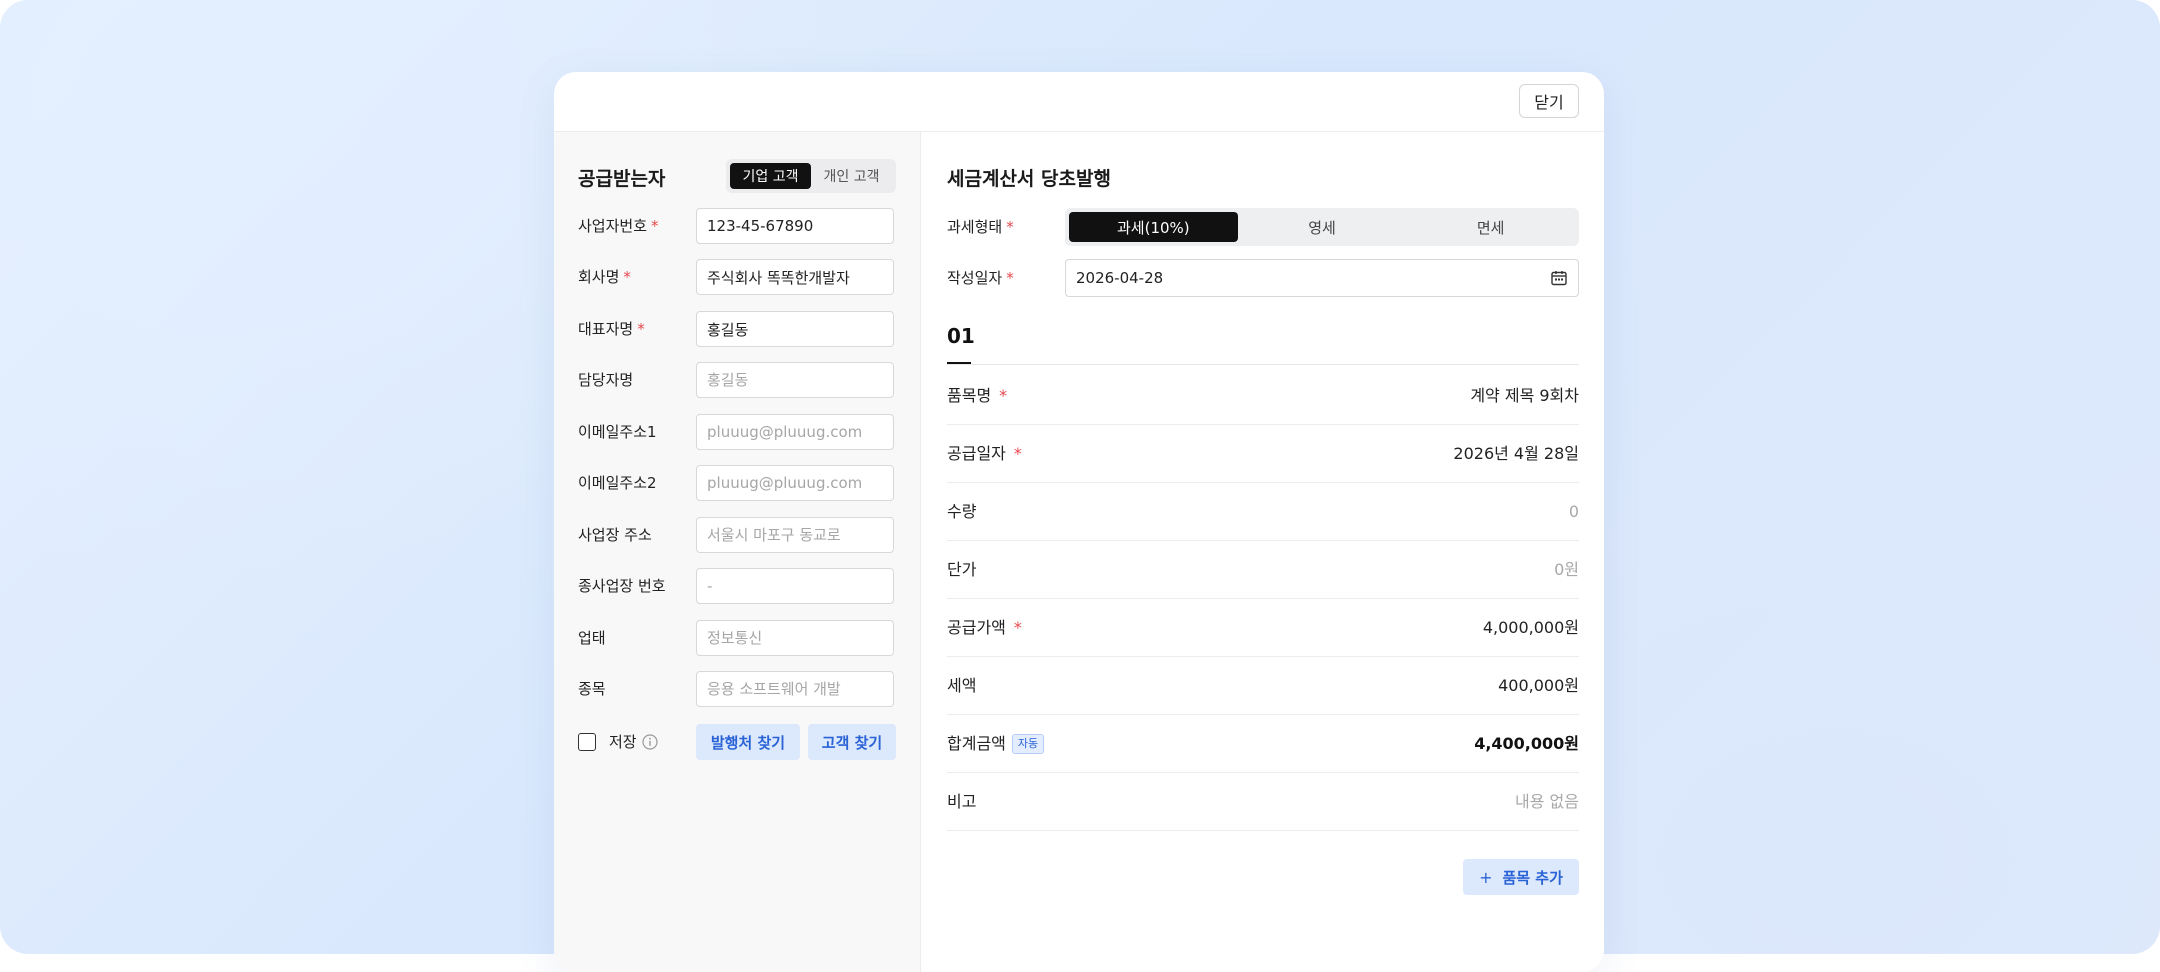 The width and height of the screenshot is (2160, 972). What do you see at coordinates (1549, 101) in the screenshot?
I see `close-button: 닫기` at bounding box center [1549, 101].